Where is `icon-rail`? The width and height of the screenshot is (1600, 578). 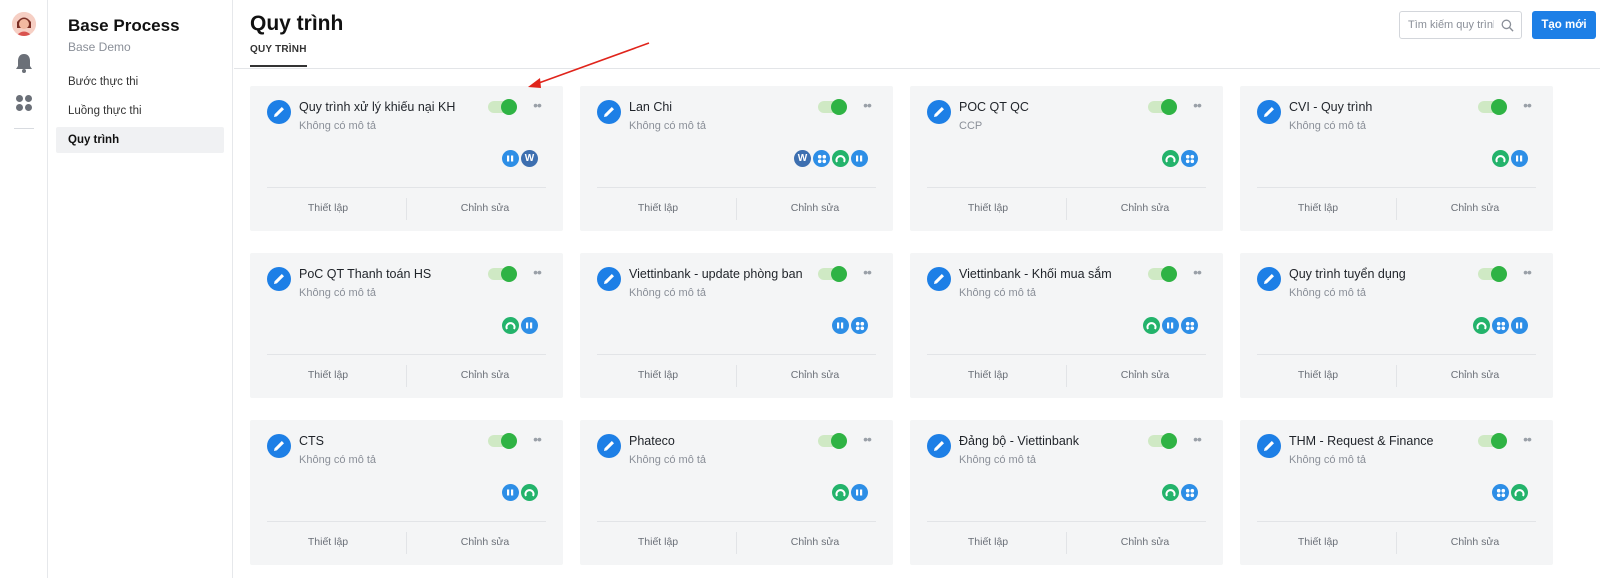
icon-rail is located at coordinates (24, 289).